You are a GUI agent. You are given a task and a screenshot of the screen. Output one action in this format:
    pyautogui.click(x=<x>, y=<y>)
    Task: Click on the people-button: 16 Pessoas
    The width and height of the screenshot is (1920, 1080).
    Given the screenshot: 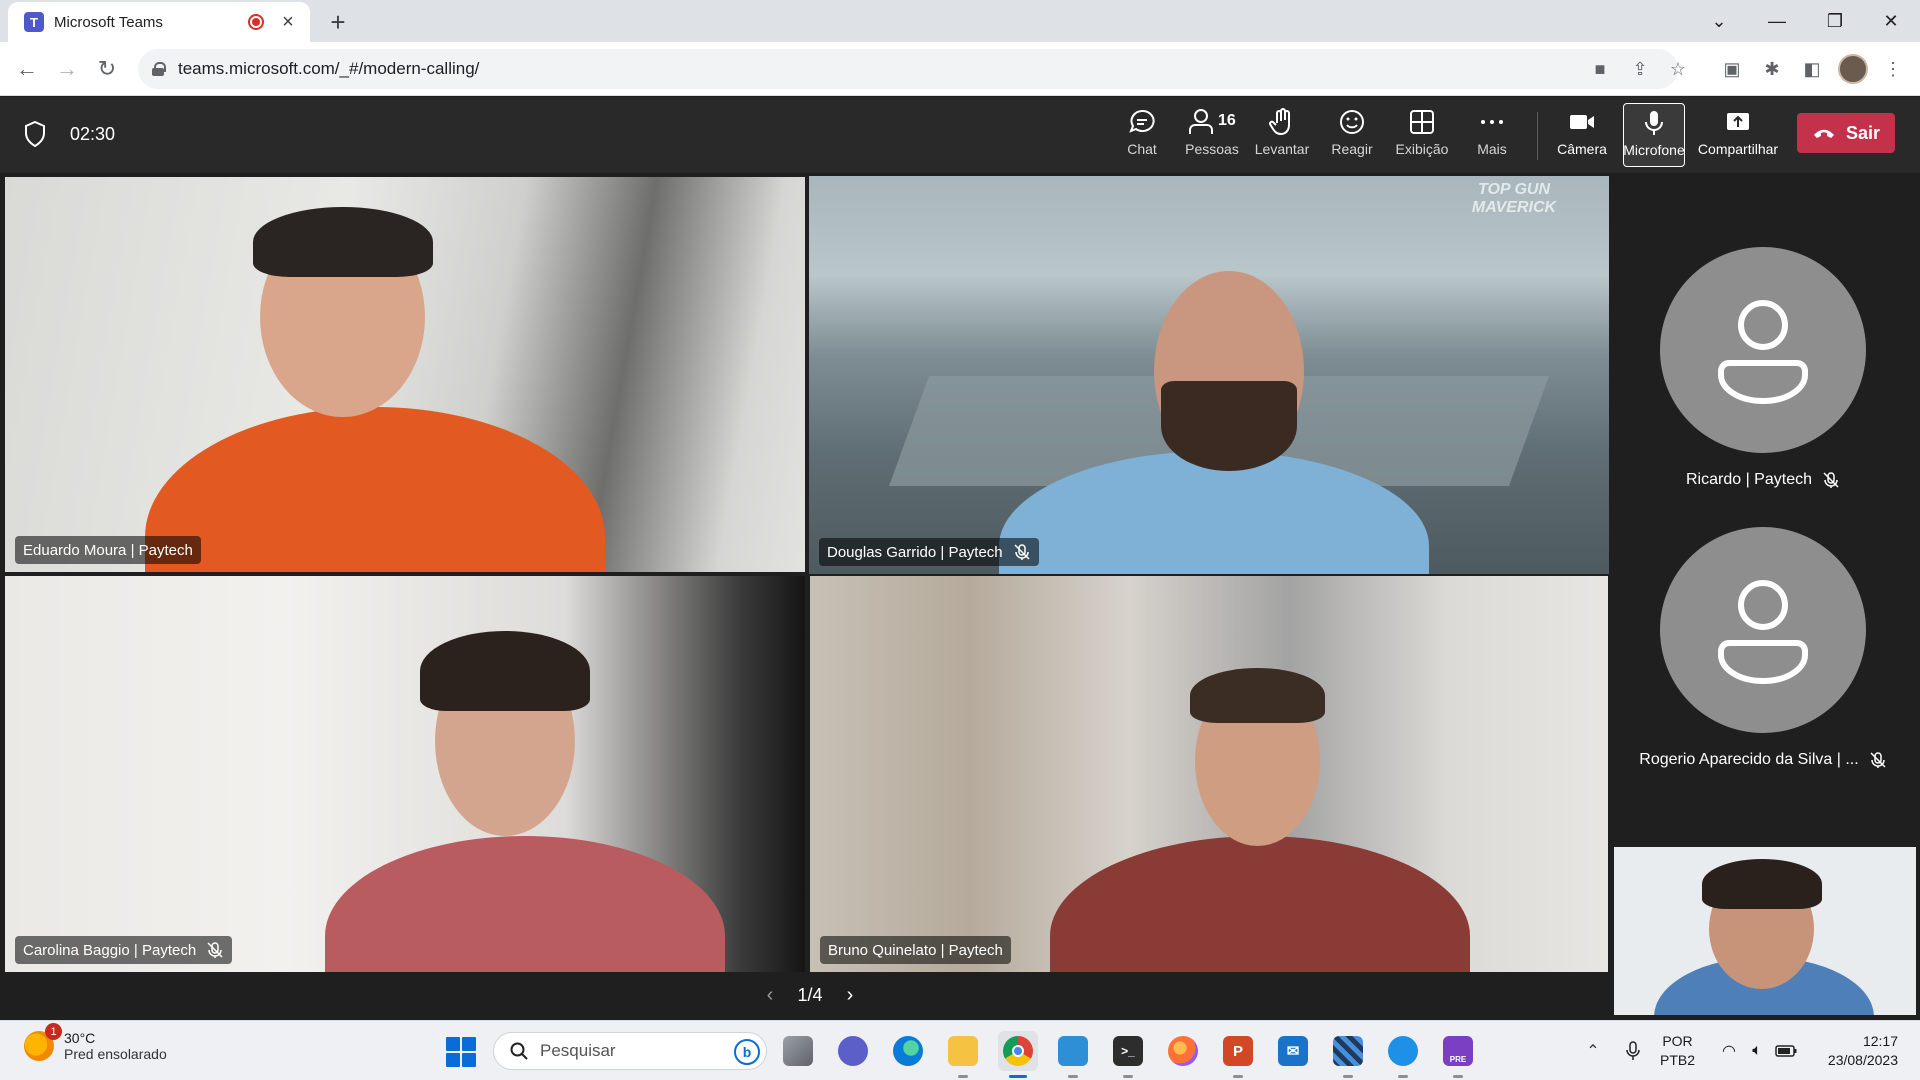 What is the action you would take?
    pyautogui.click(x=1212, y=137)
    